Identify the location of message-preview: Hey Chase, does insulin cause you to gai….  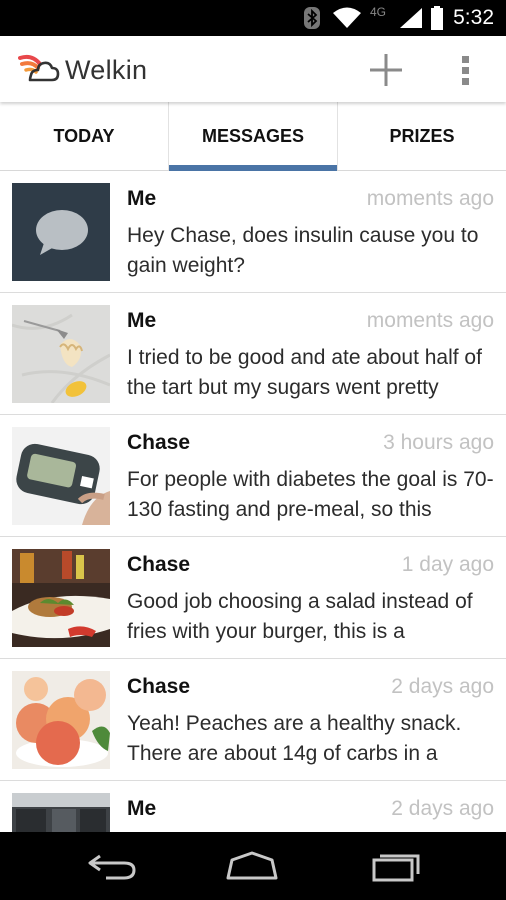
(303, 250).